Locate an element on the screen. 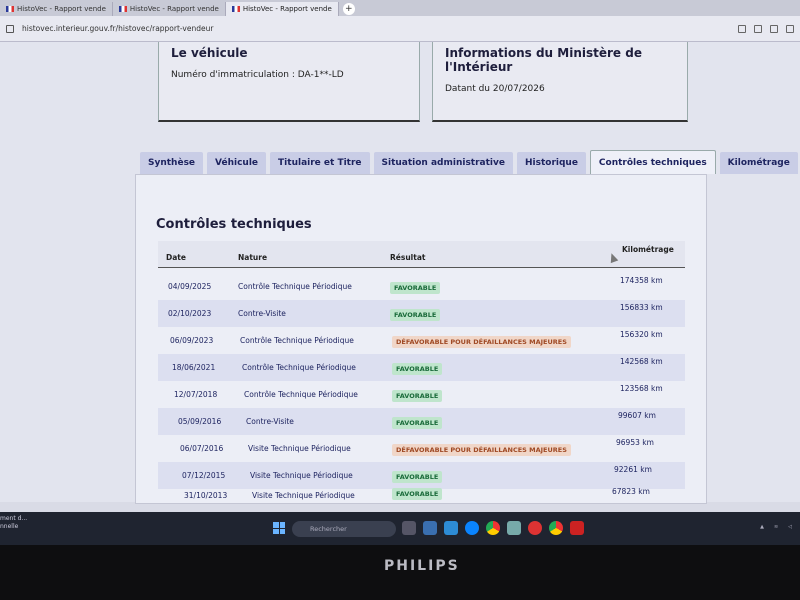 The image size is (800, 600). row-date: 05/09/2016 is located at coordinates (200, 421).